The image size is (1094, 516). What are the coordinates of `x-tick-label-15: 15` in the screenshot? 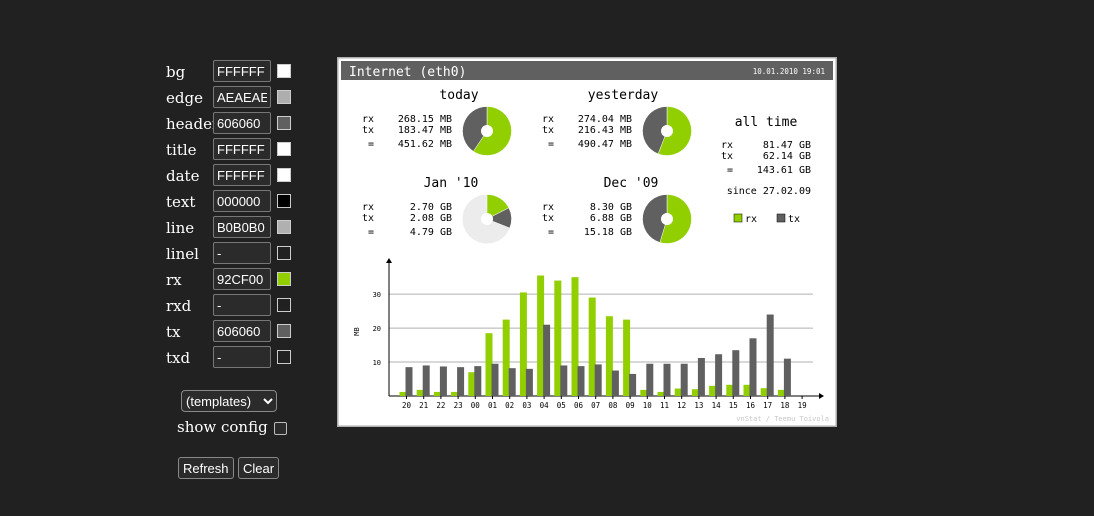 It's located at (733, 405).